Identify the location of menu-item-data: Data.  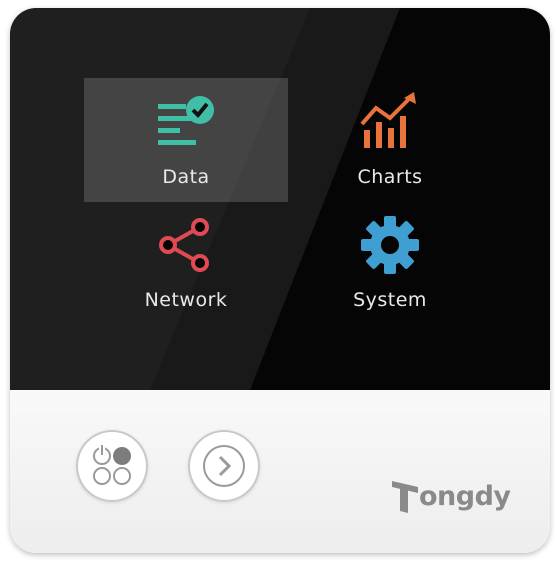
(186, 140).